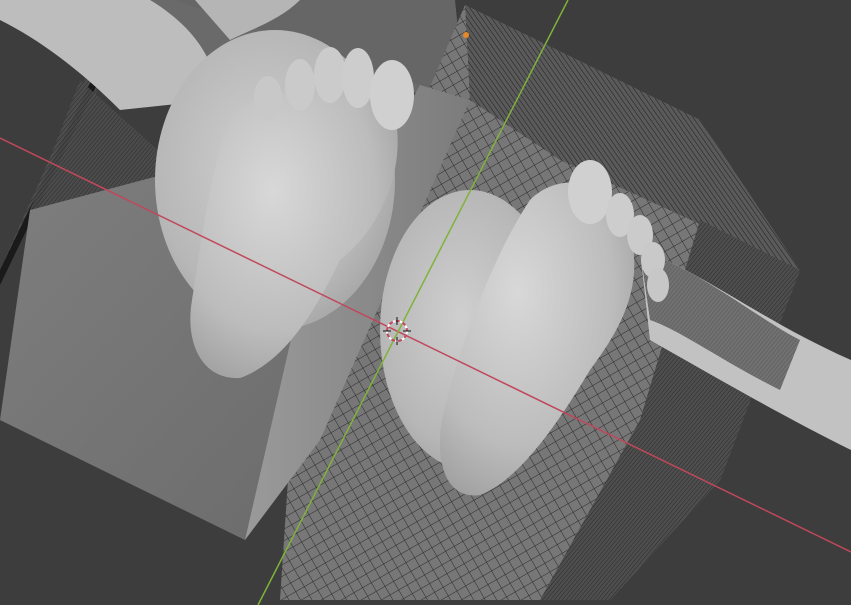  I want to click on object-origin-icon, so click(466, 35).